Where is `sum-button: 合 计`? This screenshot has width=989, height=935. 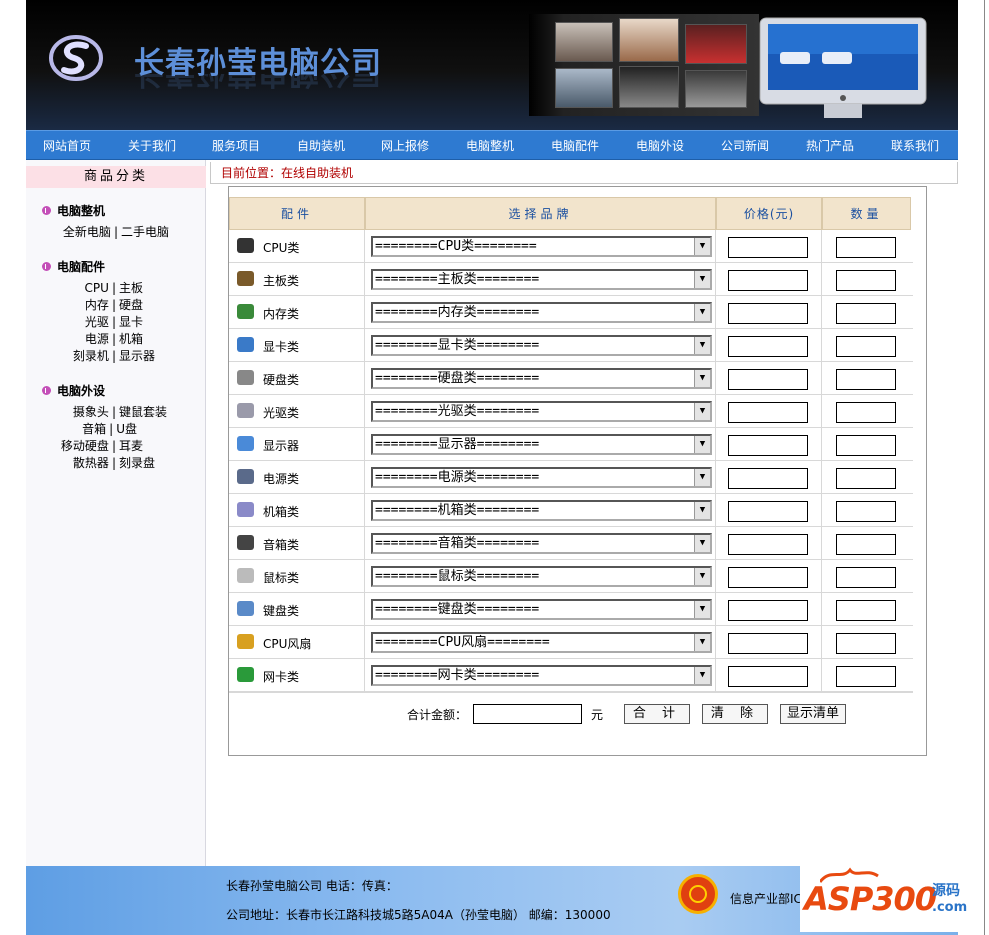
sum-button: 合 计 is located at coordinates (657, 714).